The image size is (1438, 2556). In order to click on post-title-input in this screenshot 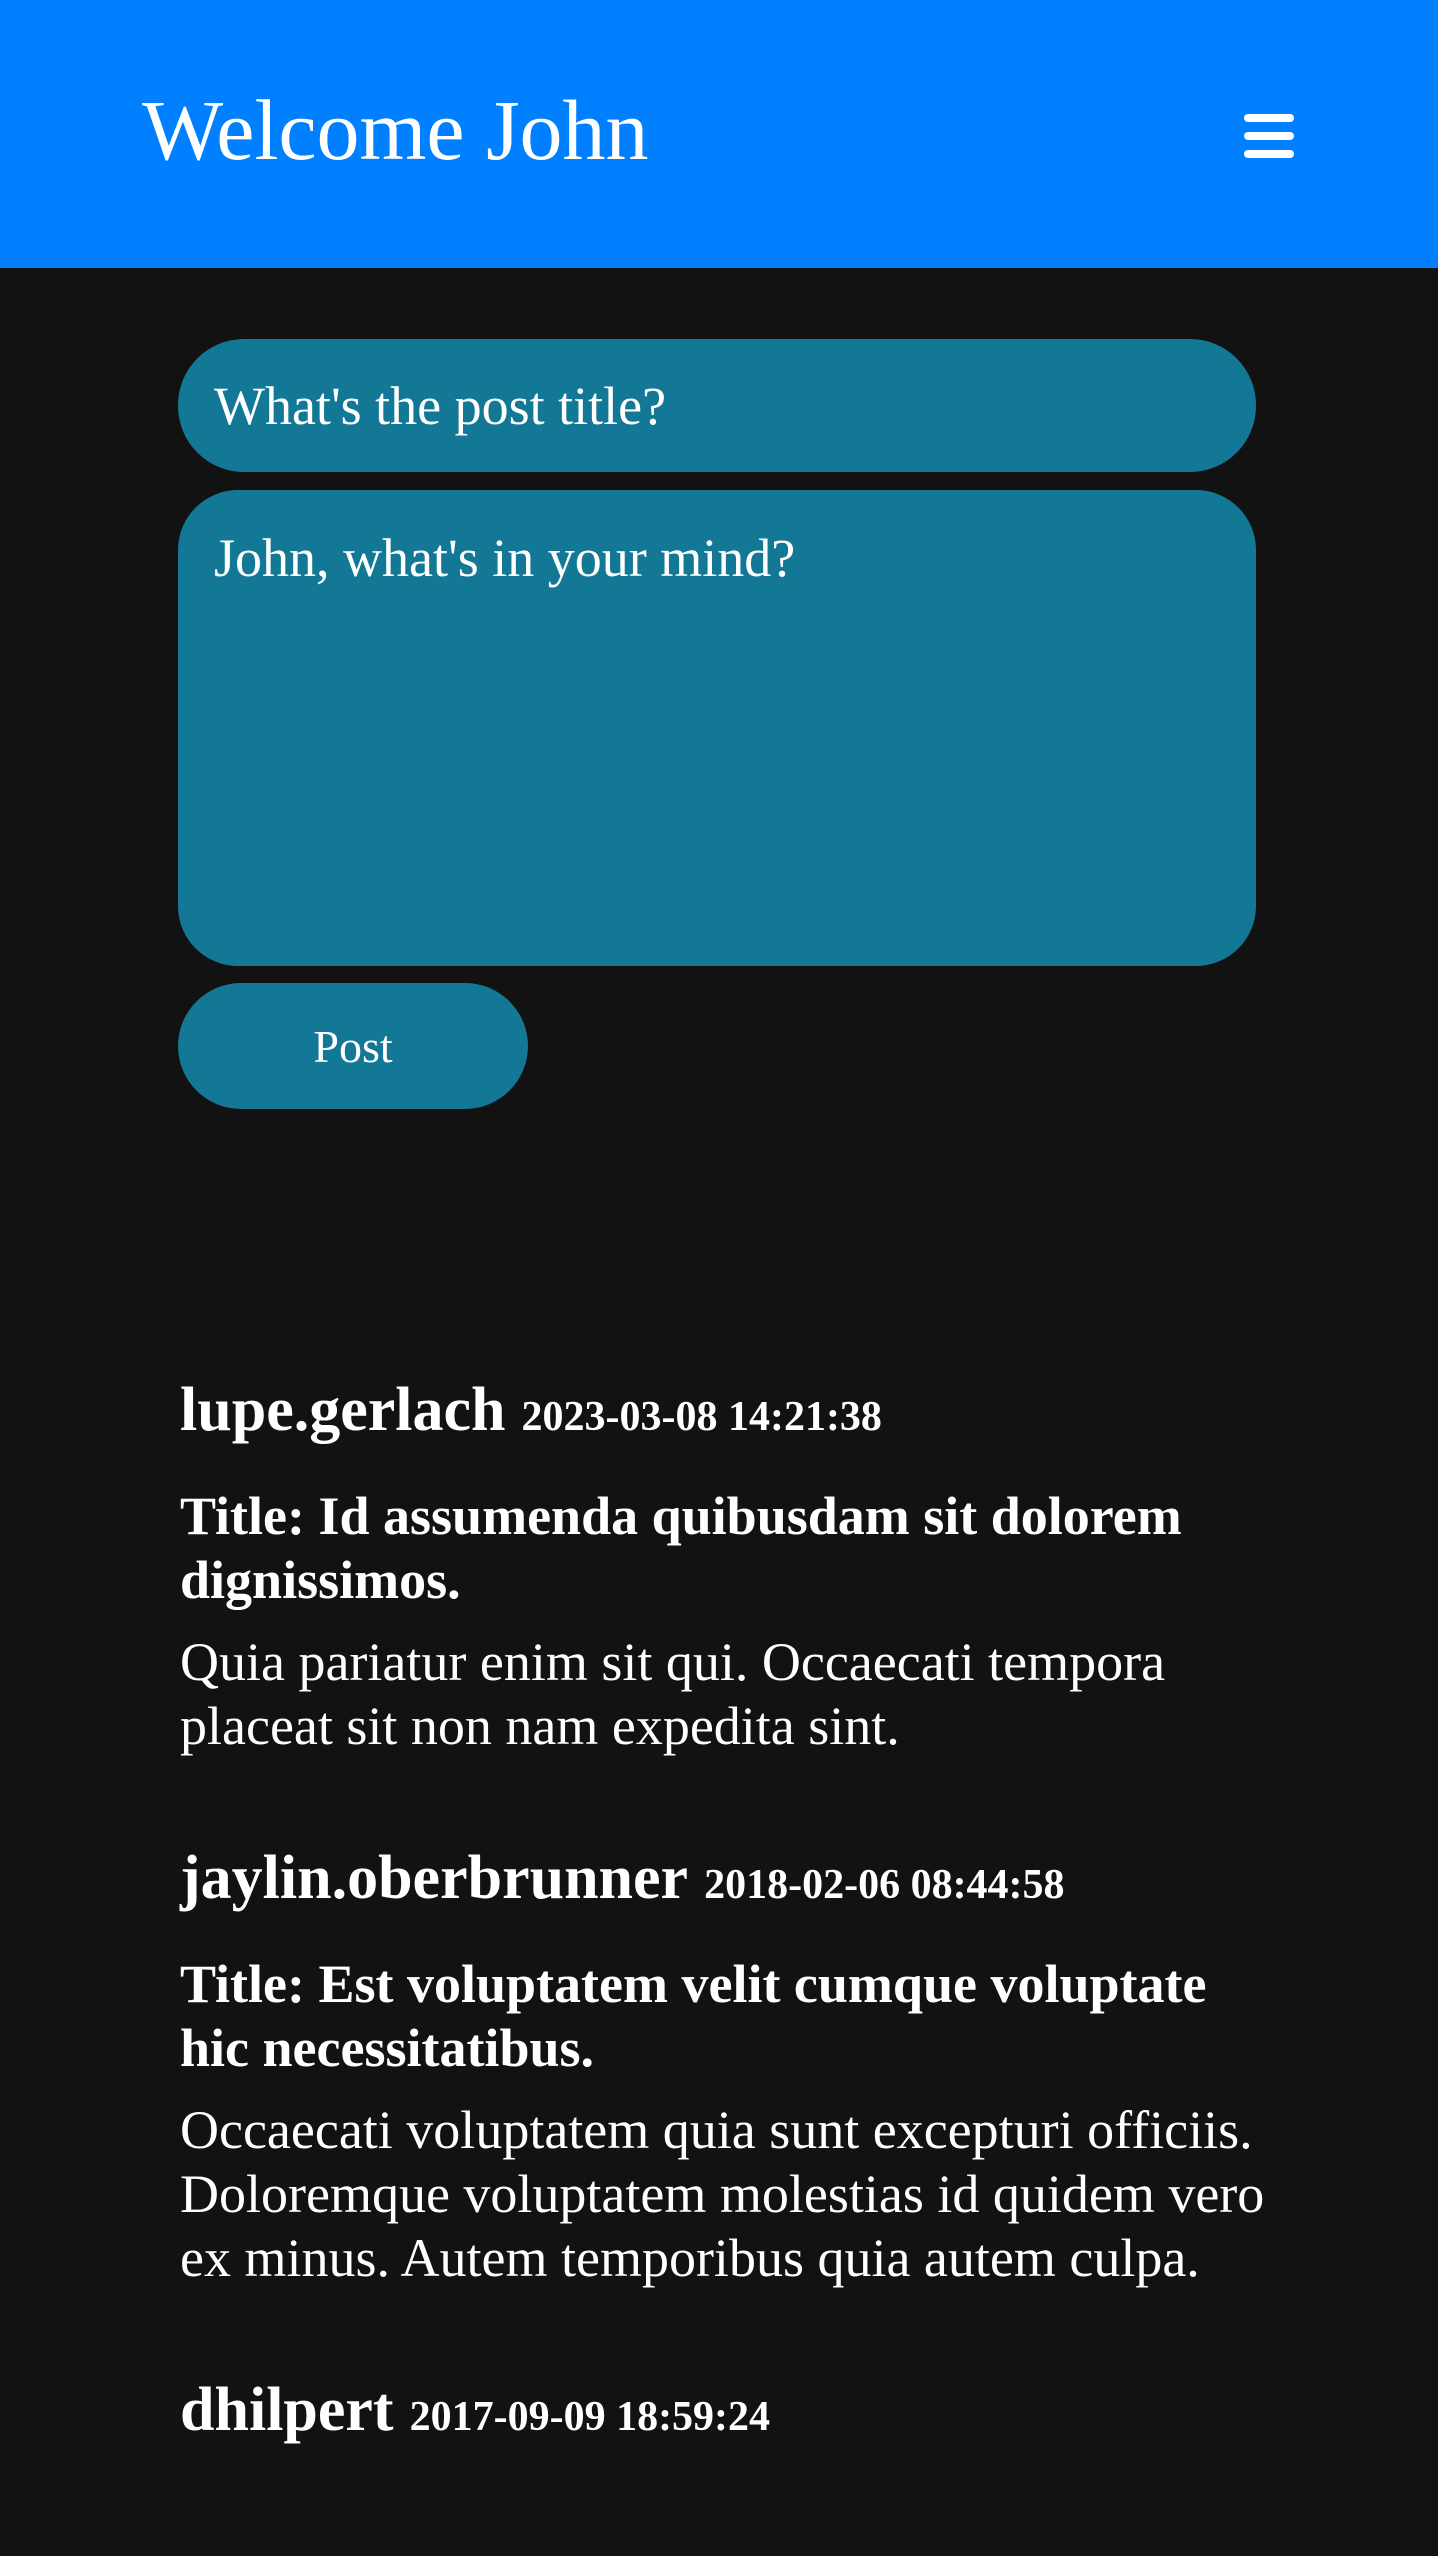, I will do `click(717, 405)`.